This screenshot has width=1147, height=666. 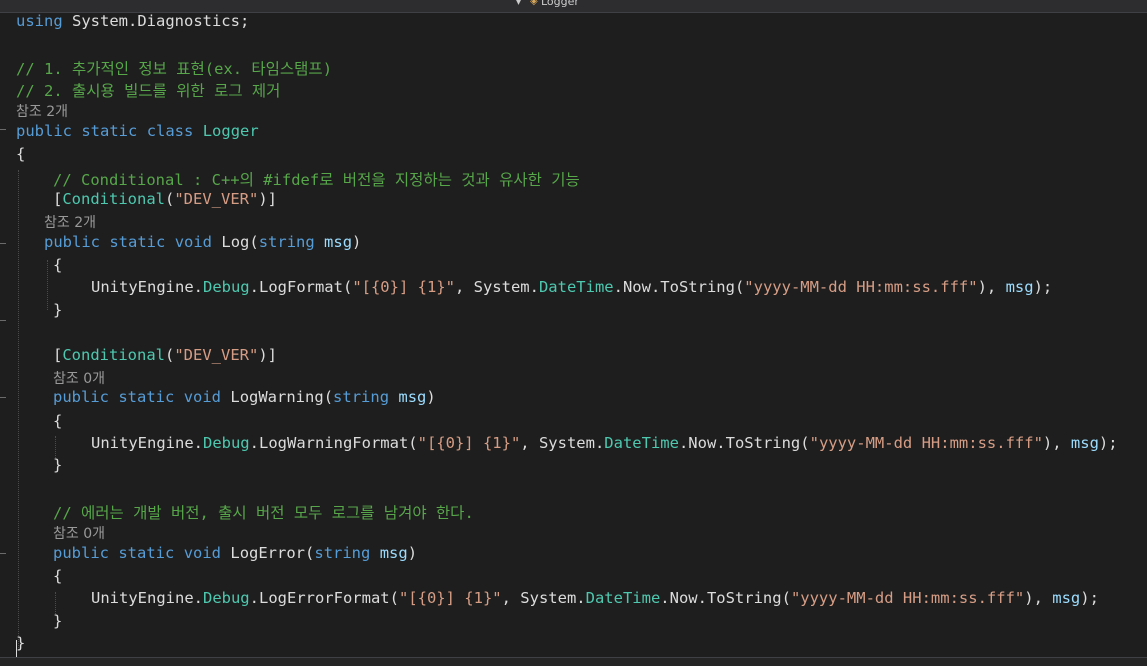 I want to click on code-line-method-error: public static void LogError(string msg), so click(x=235, y=553).